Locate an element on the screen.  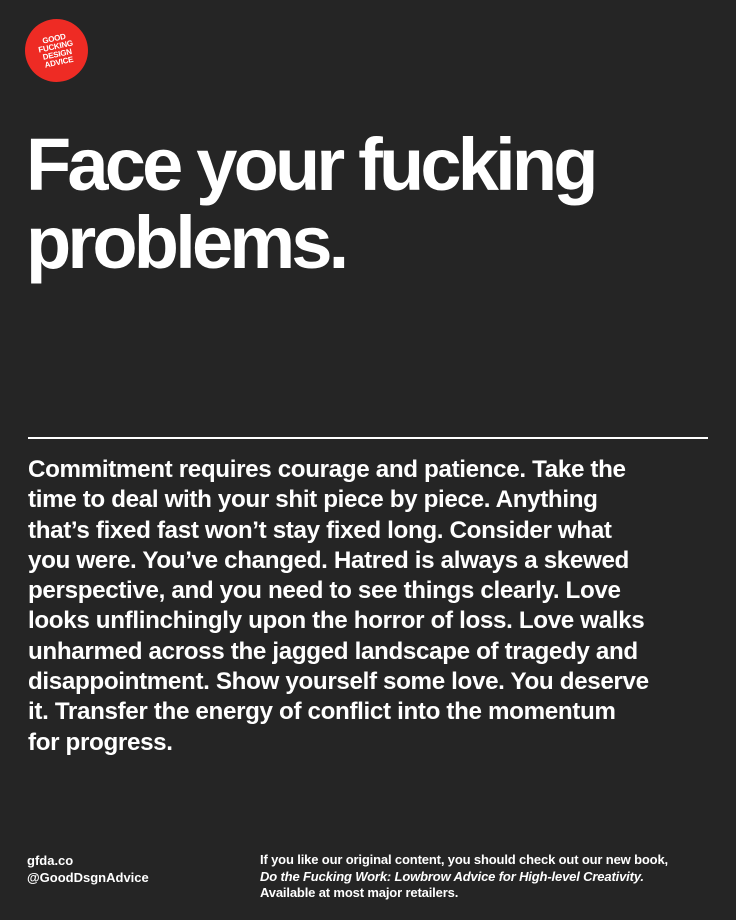
footer-credits: gfda.co @GoodDsgnAdvice is located at coordinates (88, 869).